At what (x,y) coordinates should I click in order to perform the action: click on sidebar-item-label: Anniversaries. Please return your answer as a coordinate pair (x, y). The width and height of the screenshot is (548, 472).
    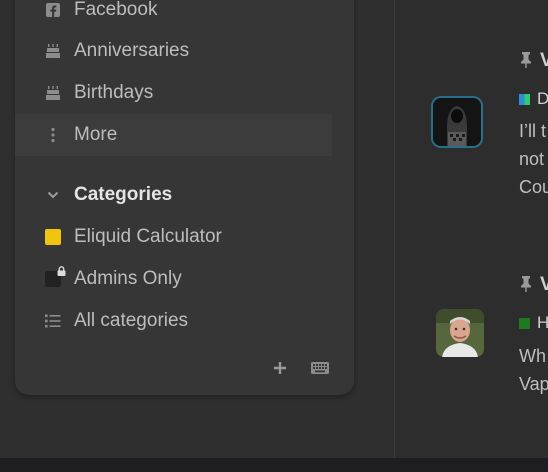
    Looking at the image, I should click on (132, 50).